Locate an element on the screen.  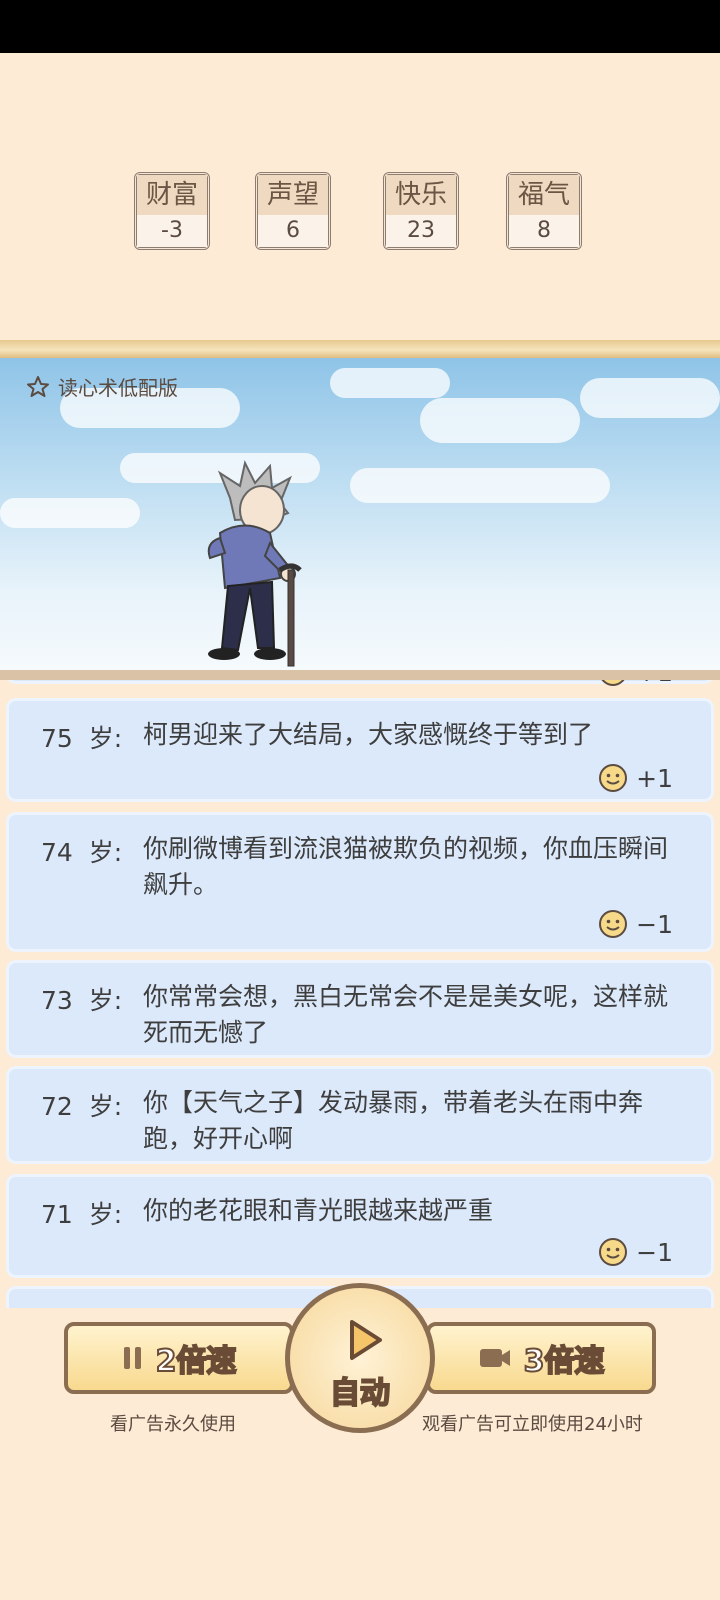
speed-3x-button: 3倍速 is located at coordinates (541, 1358).